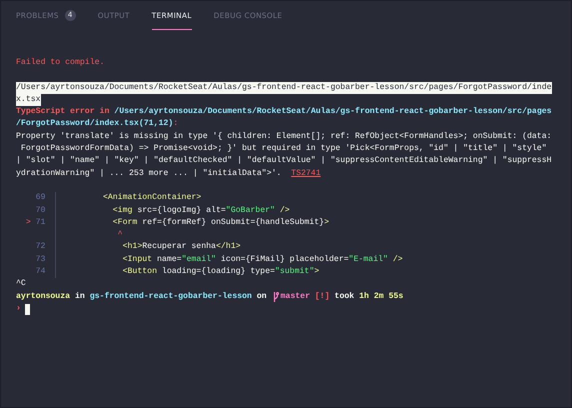 Image resolution: width=572 pixels, height=408 pixels. What do you see at coordinates (27, 309) in the screenshot?
I see `text-cursor` at bounding box center [27, 309].